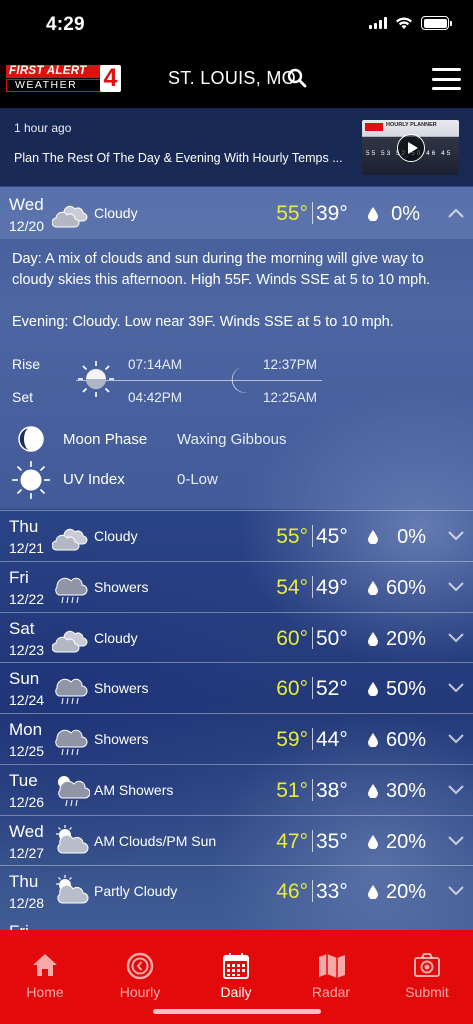 Image resolution: width=473 pixels, height=1024 pixels. What do you see at coordinates (110, 78) in the screenshot?
I see `logo-number: 4` at bounding box center [110, 78].